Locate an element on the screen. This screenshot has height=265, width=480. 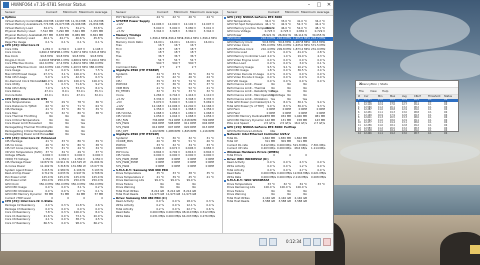
desktop-folder-icon is located at coordinates (475, 249).